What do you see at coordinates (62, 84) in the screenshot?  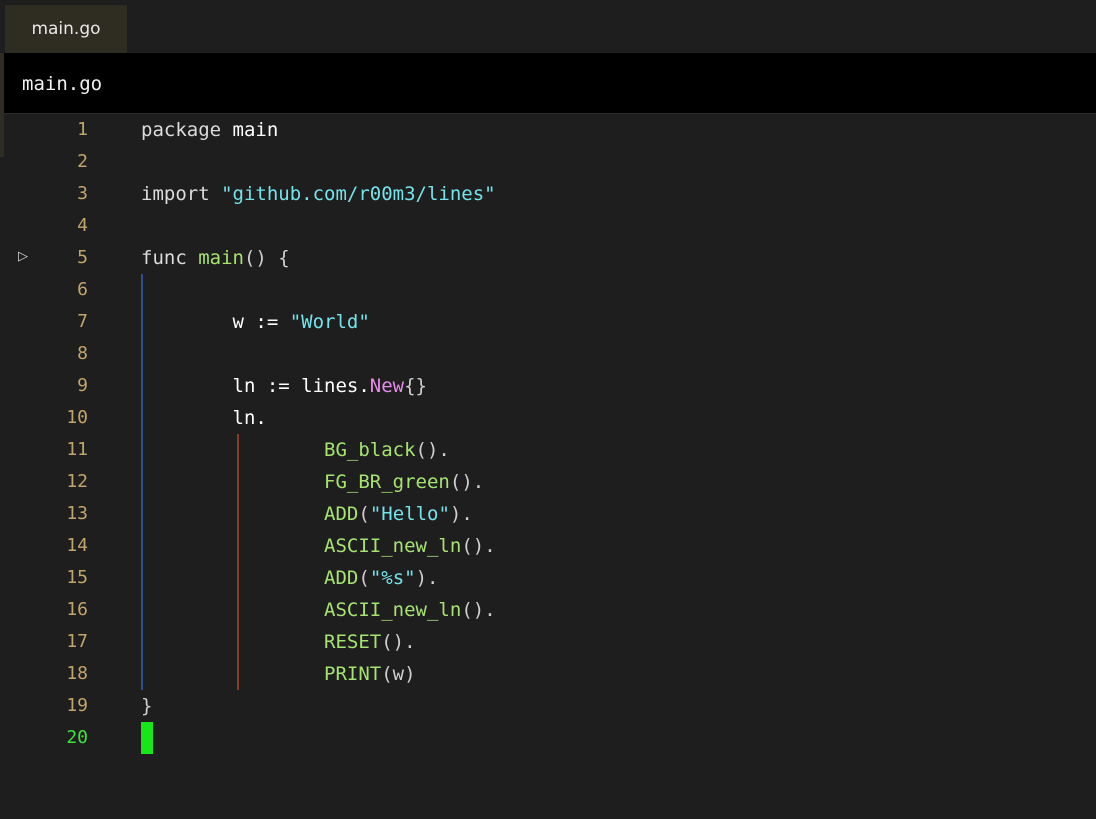 I see `file-title: main.go` at bounding box center [62, 84].